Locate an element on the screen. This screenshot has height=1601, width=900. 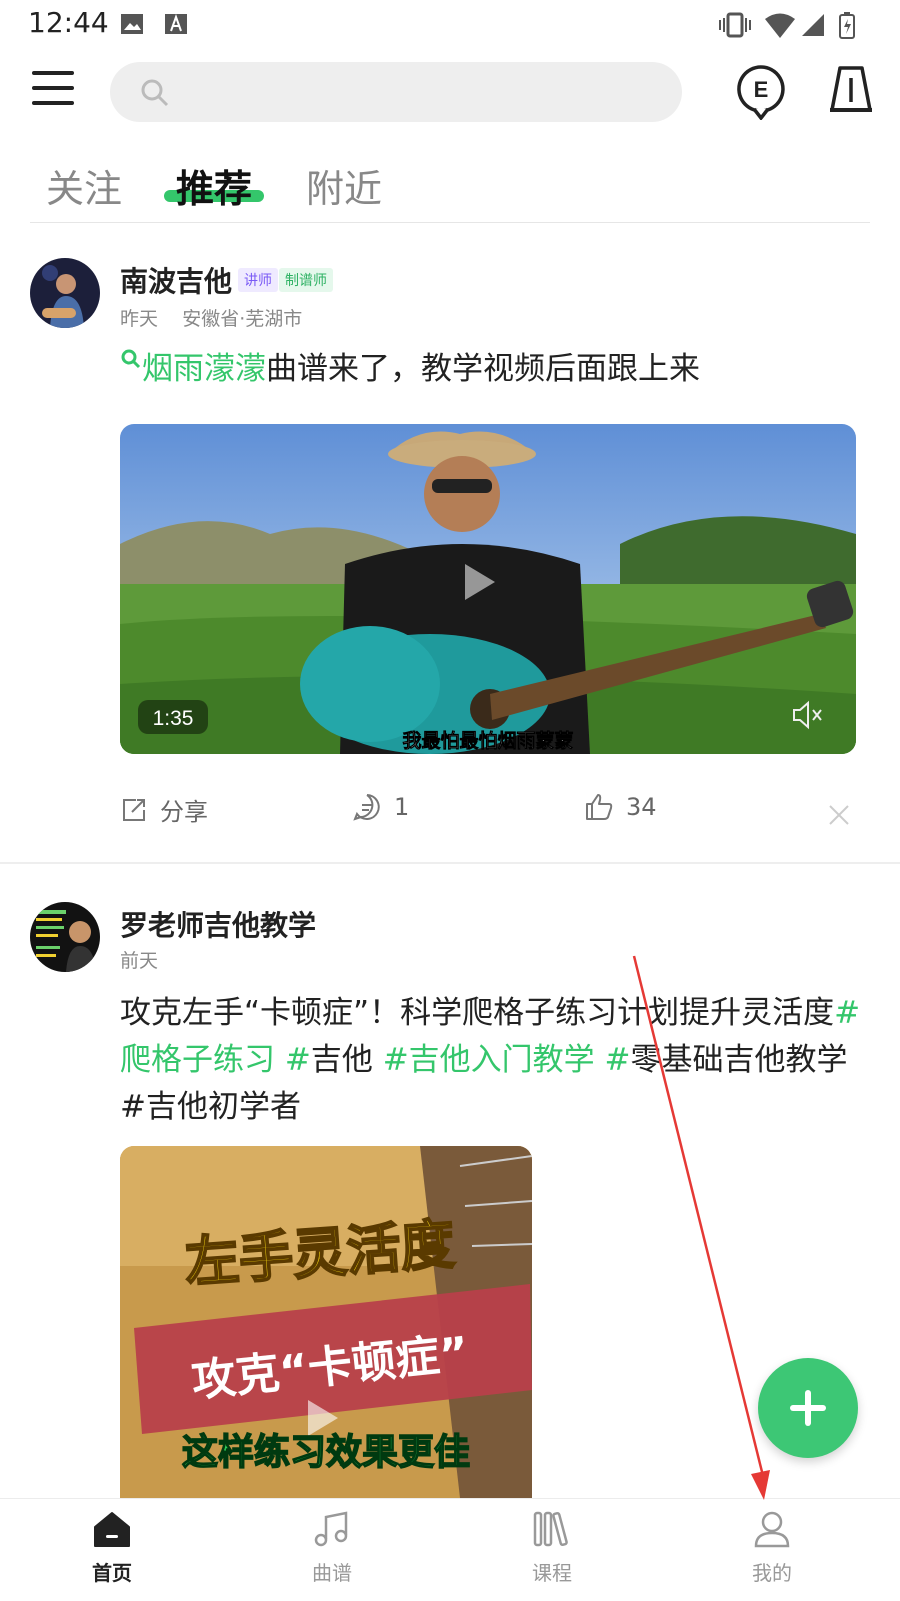
profile-icon is located at coordinates (772, 1529).